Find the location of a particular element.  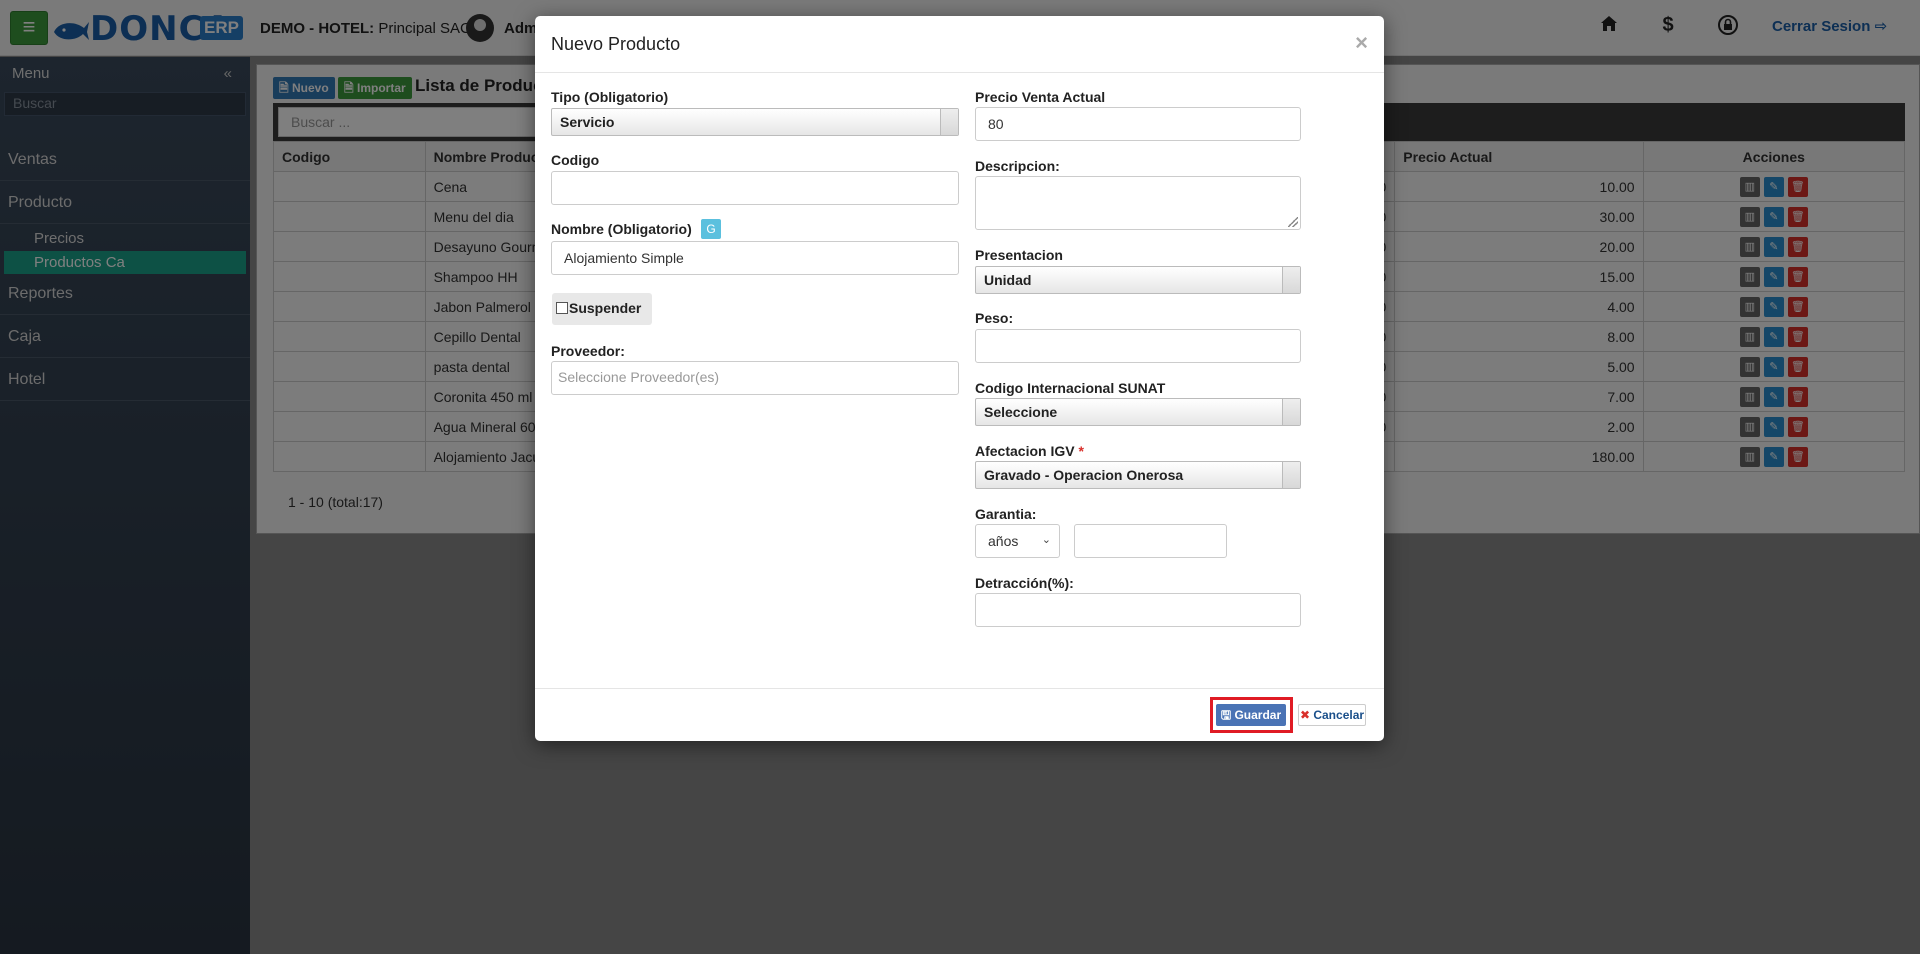

garantia-input is located at coordinates (1150, 541).